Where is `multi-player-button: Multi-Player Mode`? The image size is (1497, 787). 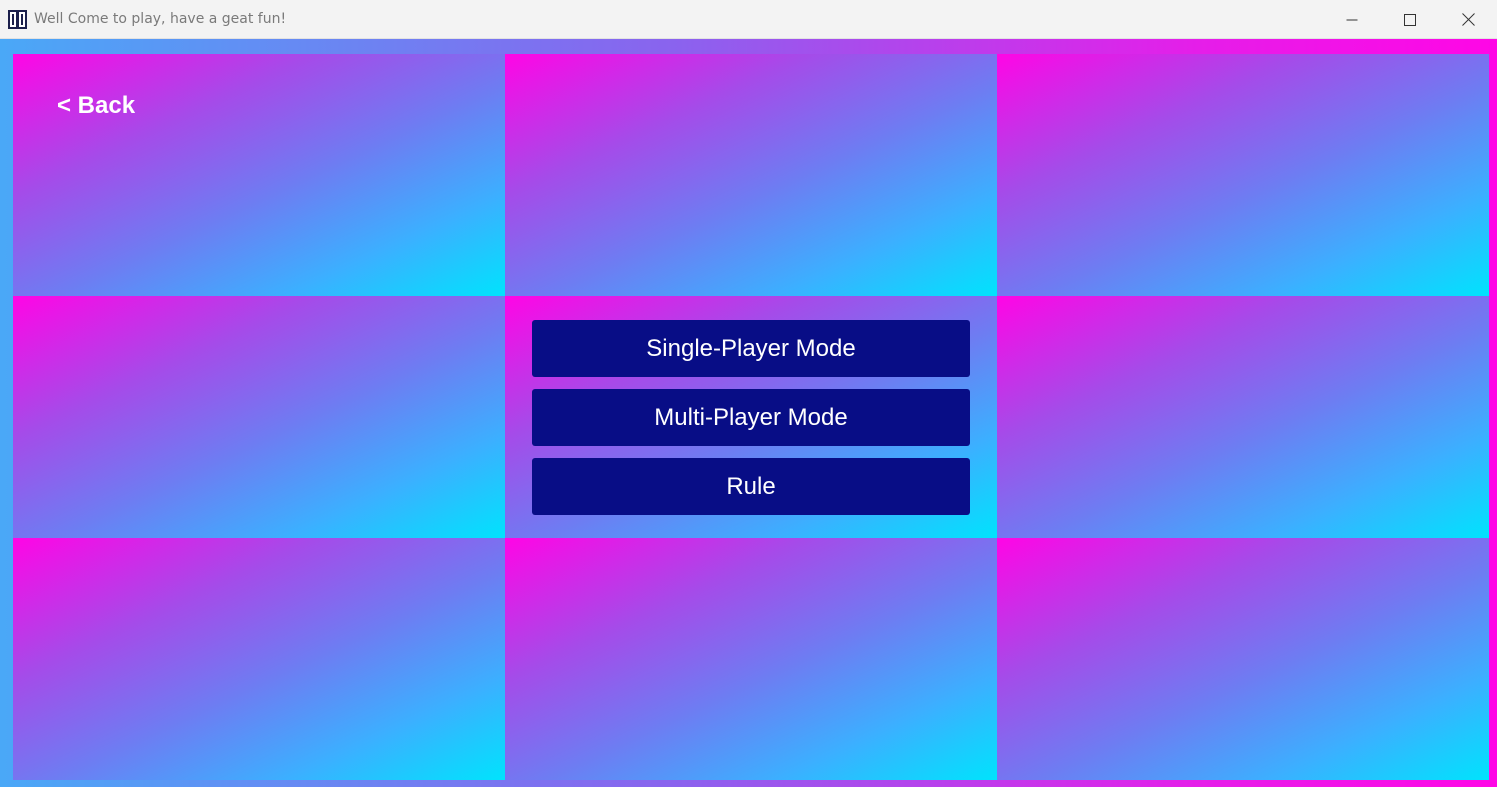 multi-player-button: Multi-Player Mode is located at coordinates (751, 417).